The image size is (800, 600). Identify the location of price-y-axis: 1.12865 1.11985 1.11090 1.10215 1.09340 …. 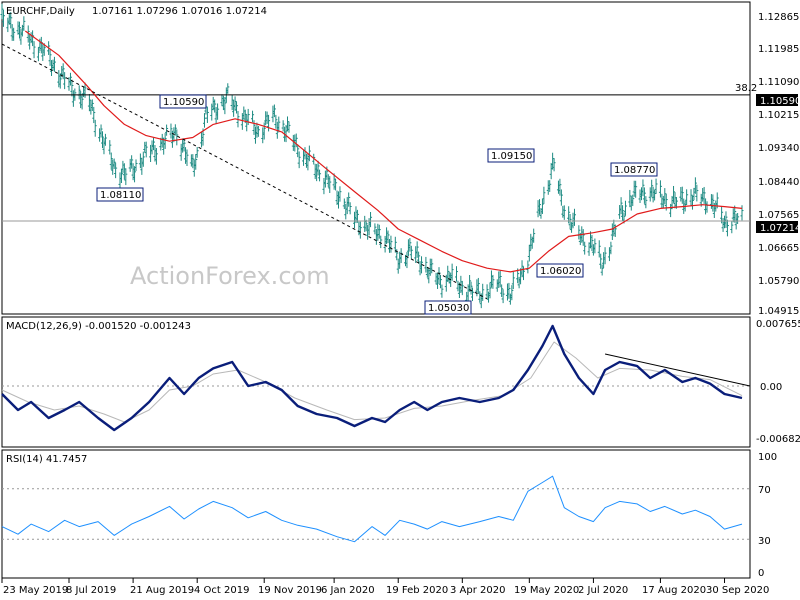
(778, 164).